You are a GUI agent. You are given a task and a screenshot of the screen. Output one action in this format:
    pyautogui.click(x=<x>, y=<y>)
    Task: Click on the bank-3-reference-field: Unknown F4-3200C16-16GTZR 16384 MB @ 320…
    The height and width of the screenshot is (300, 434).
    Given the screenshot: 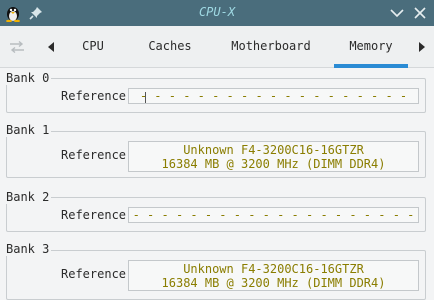 What is the action you would take?
    pyautogui.click(x=273, y=275)
    